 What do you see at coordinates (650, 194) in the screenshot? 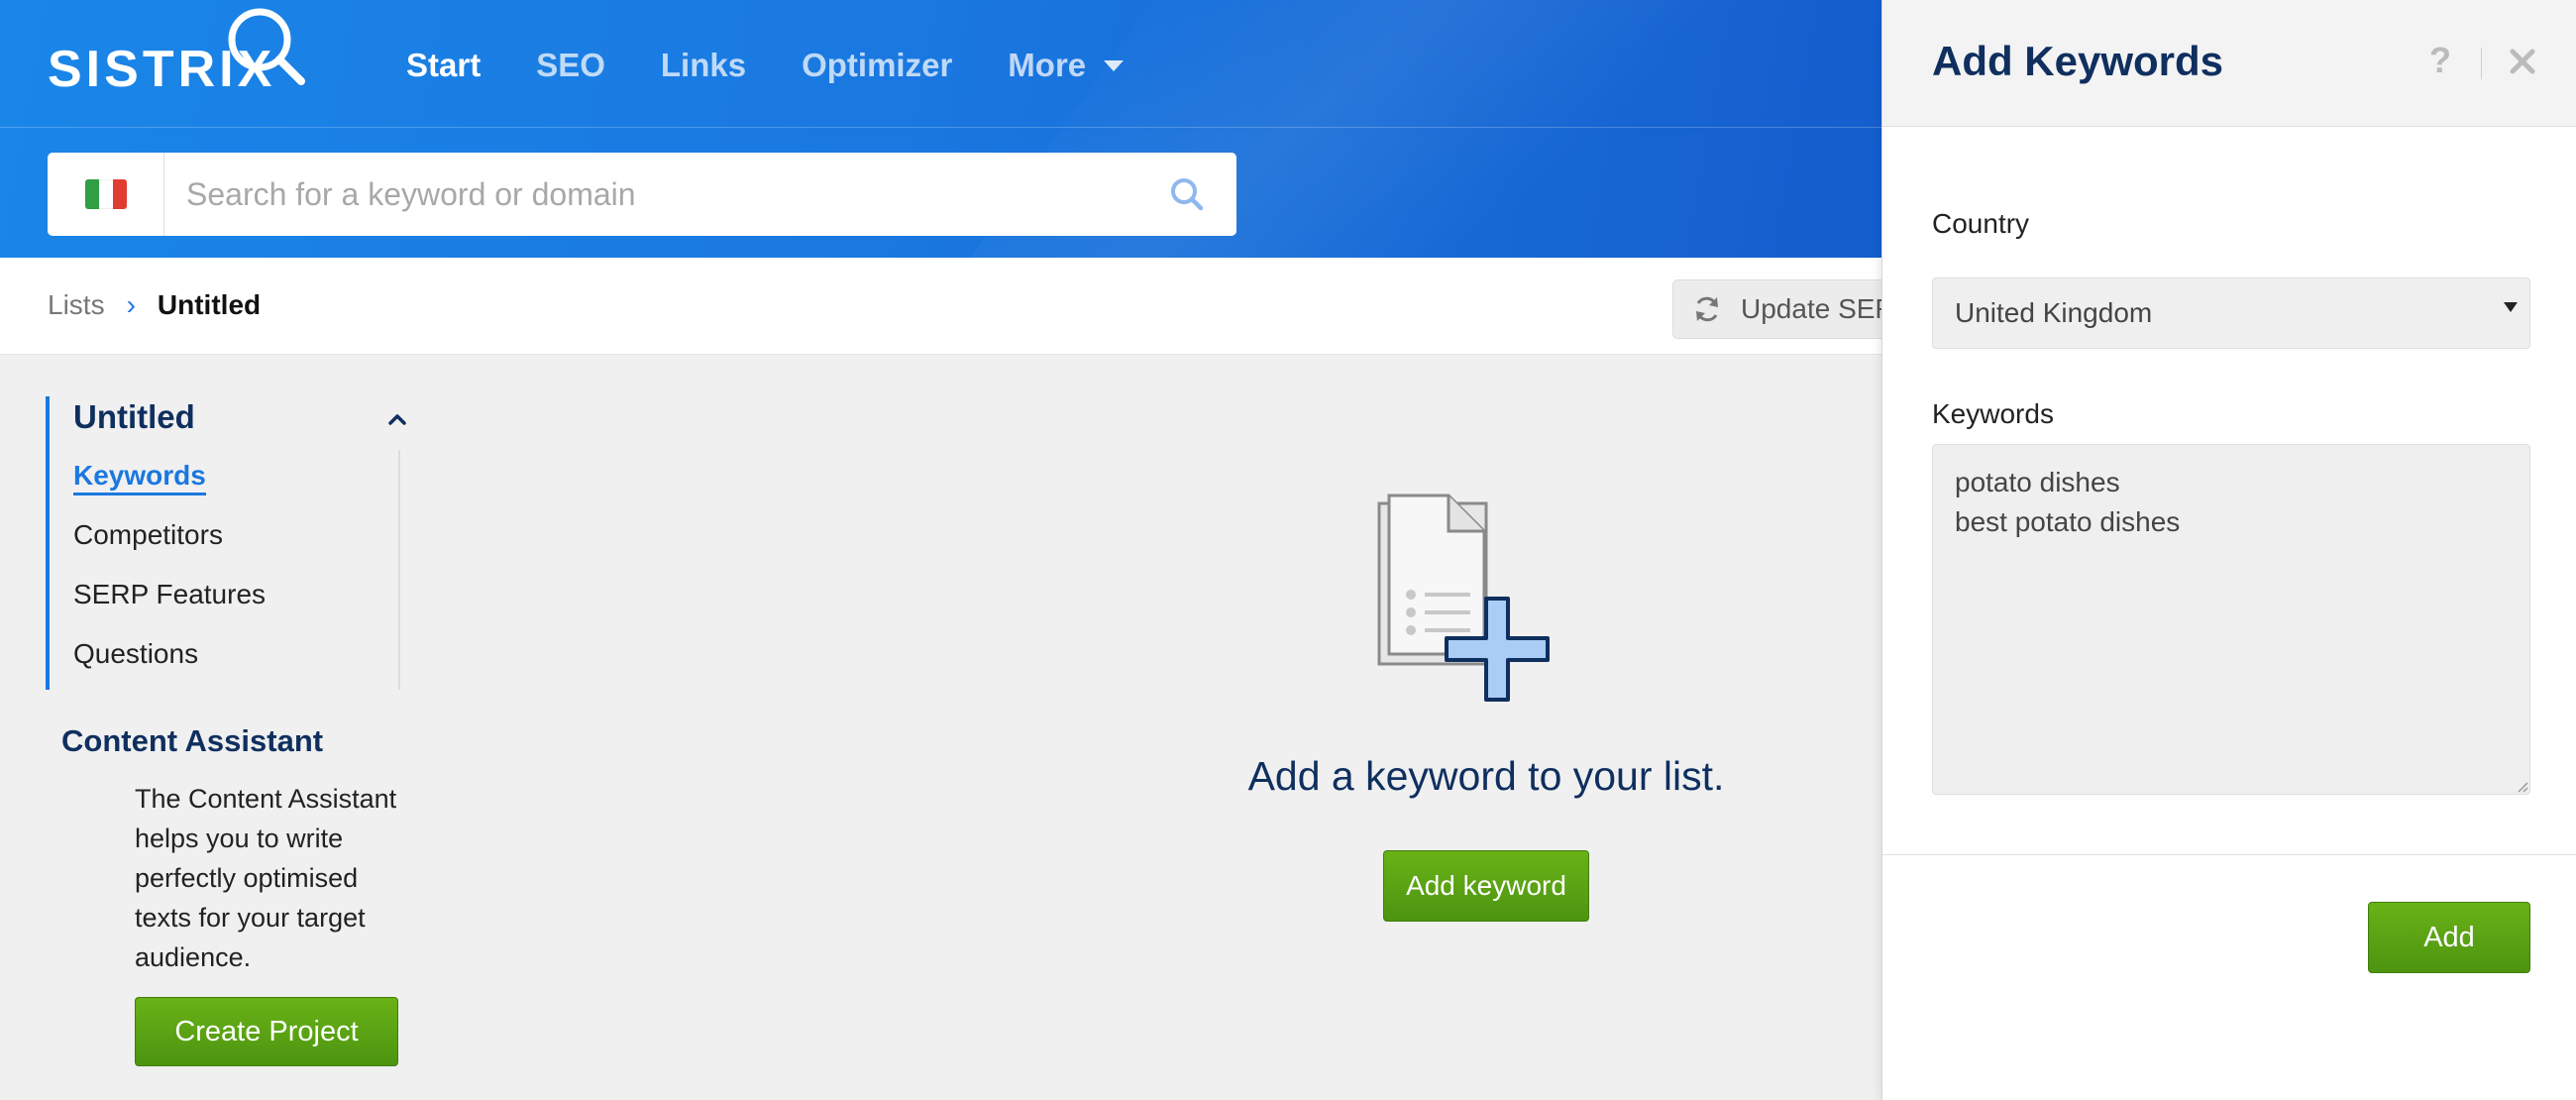
I see `search-input` at bounding box center [650, 194].